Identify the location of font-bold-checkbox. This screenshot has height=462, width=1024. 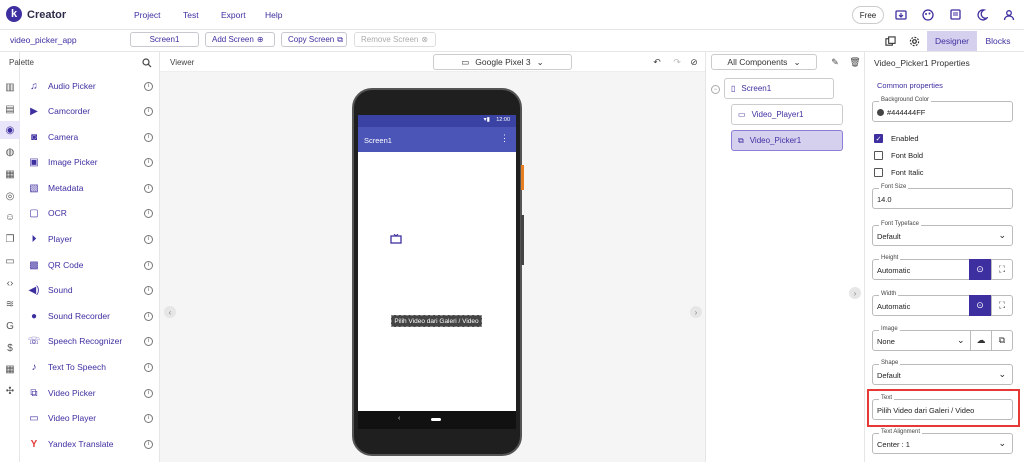
(878, 155).